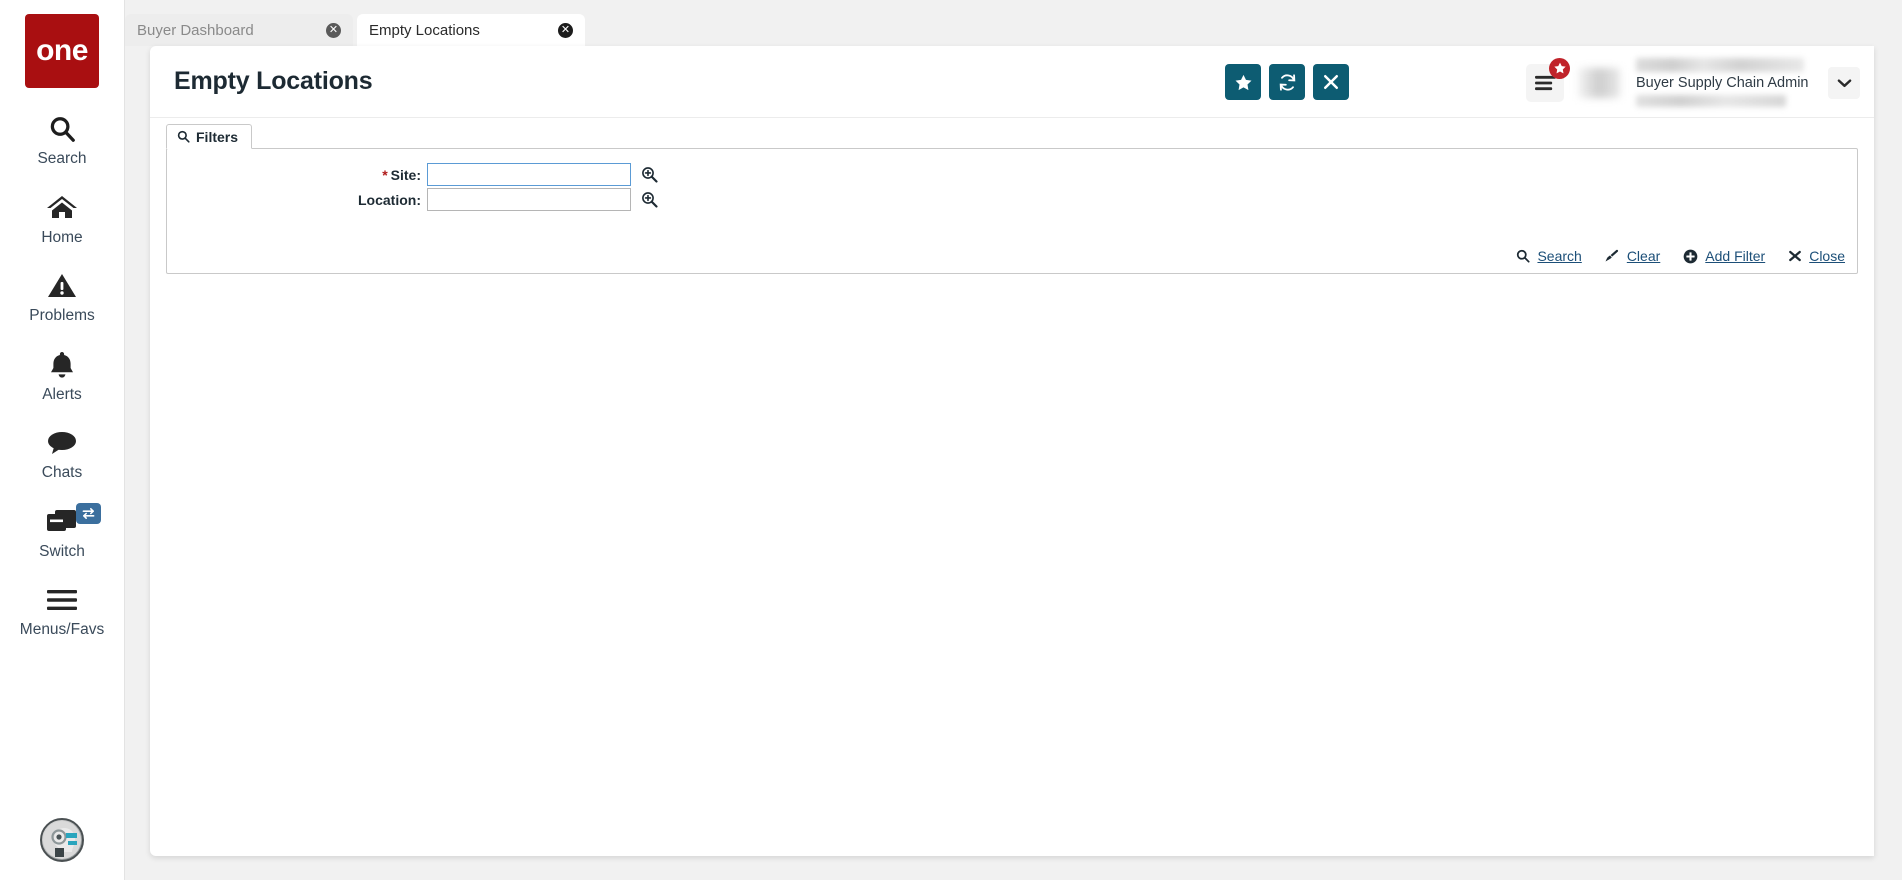 This screenshot has height=880, width=1902. I want to click on search-link: Search, so click(1549, 256).